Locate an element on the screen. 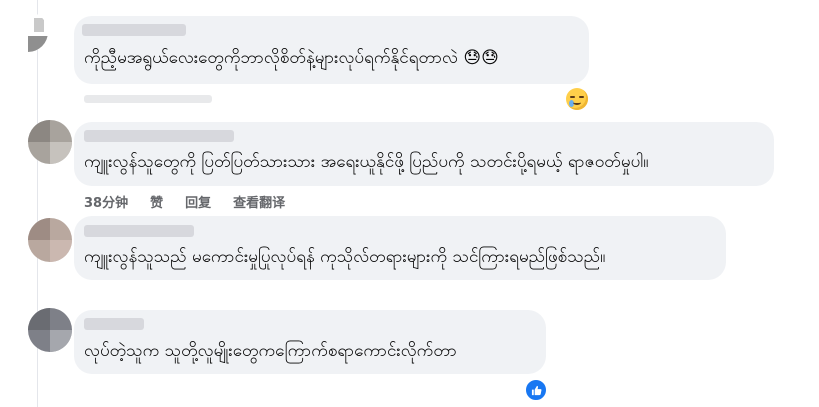 The height and width of the screenshot is (407, 819). comment-actions: 38分钟 赞 回复 查看翻译 is located at coordinates (195, 201).